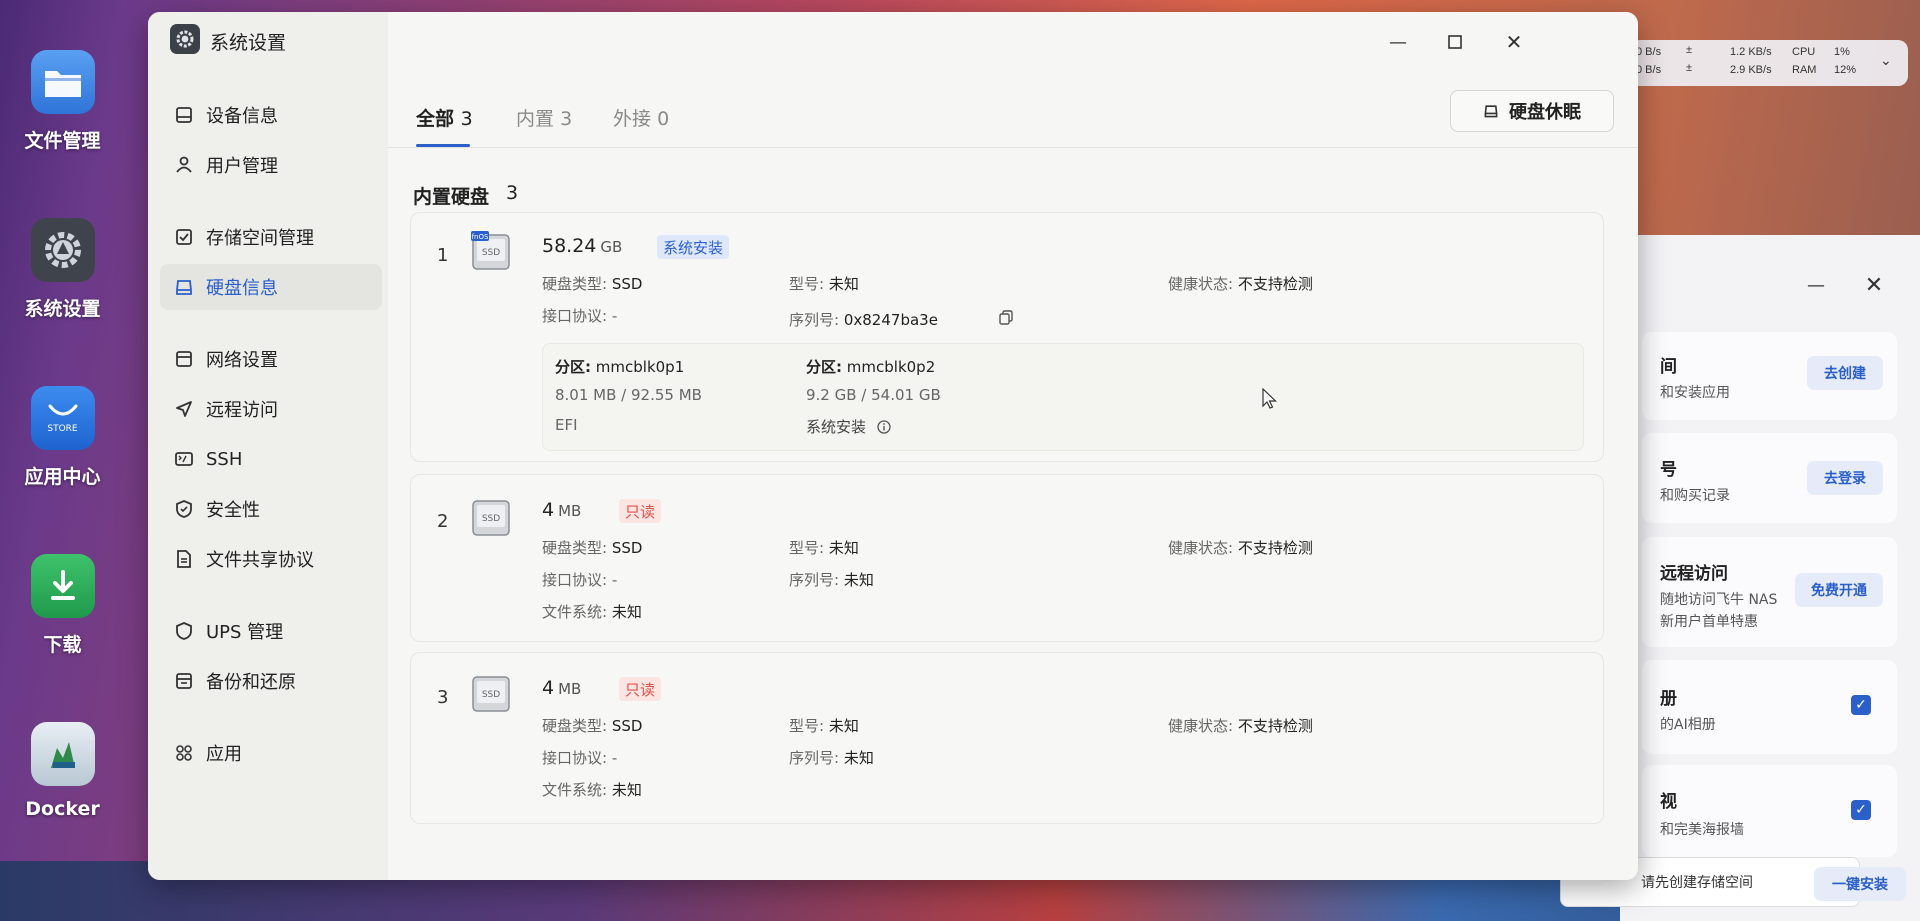 The image size is (1920, 921). What do you see at coordinates (271, 509) in the screenshot?
I see `sidebar-item-security: 安全性` at bounding box center [271, 509].